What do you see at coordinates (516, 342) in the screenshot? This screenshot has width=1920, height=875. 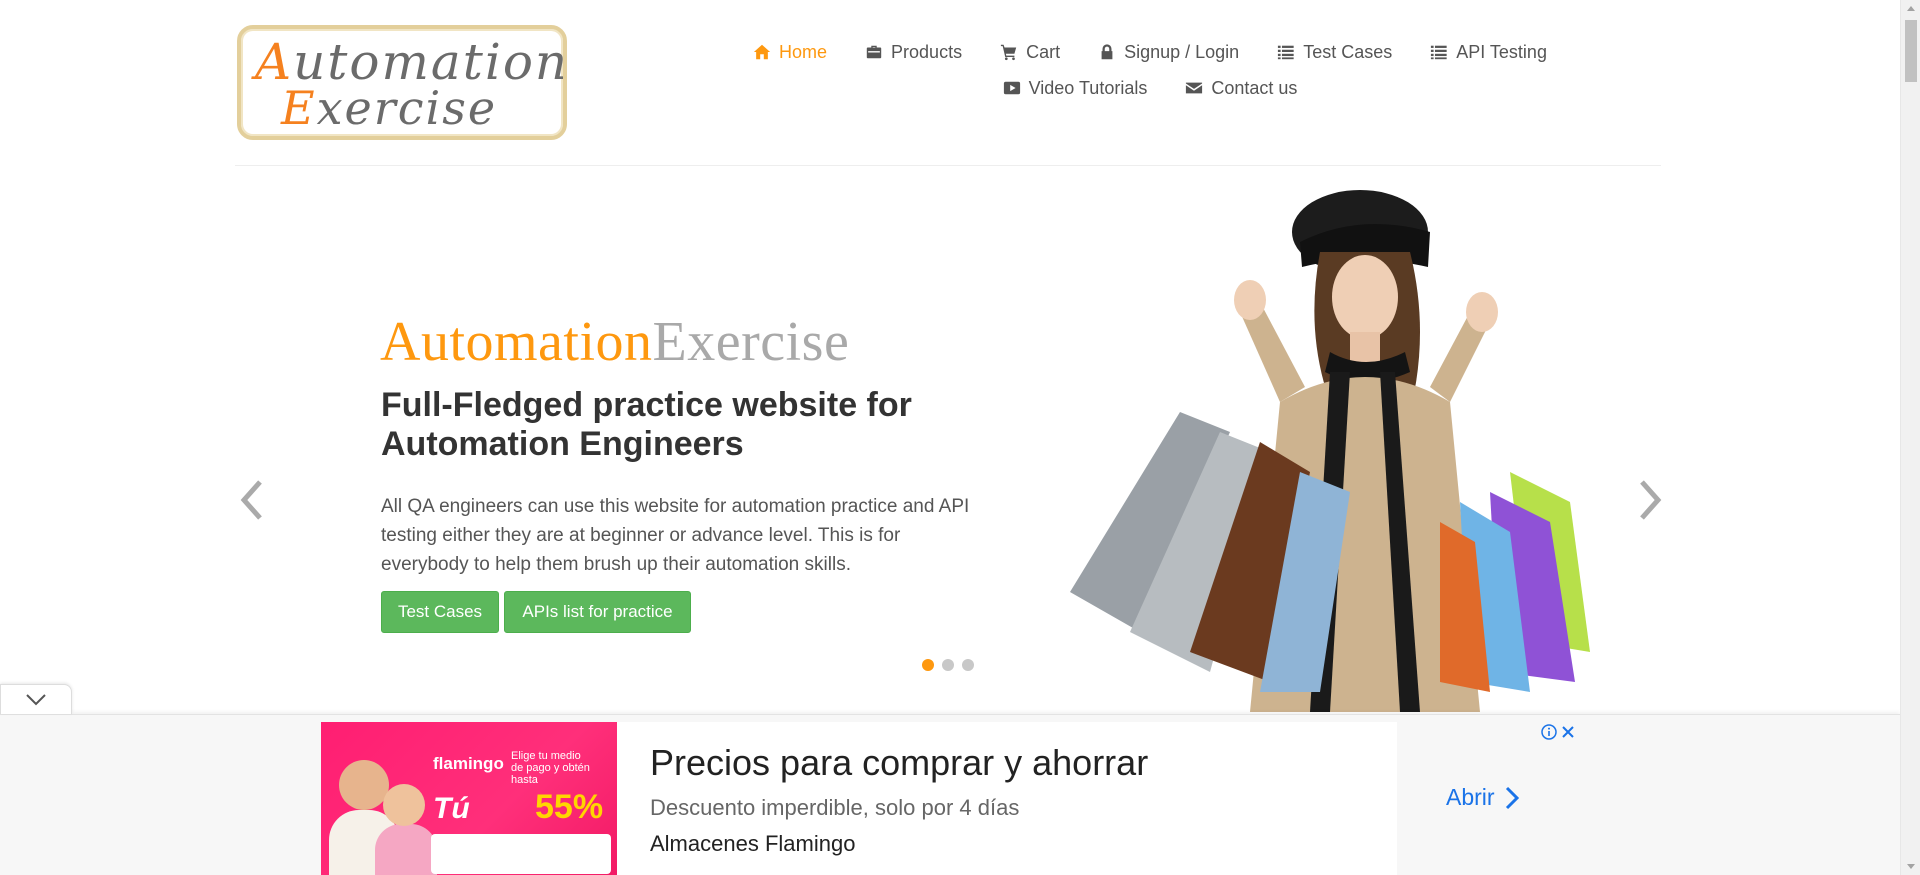 I see `slider-title-part-a: Automation` at bounding box center [516, 342].